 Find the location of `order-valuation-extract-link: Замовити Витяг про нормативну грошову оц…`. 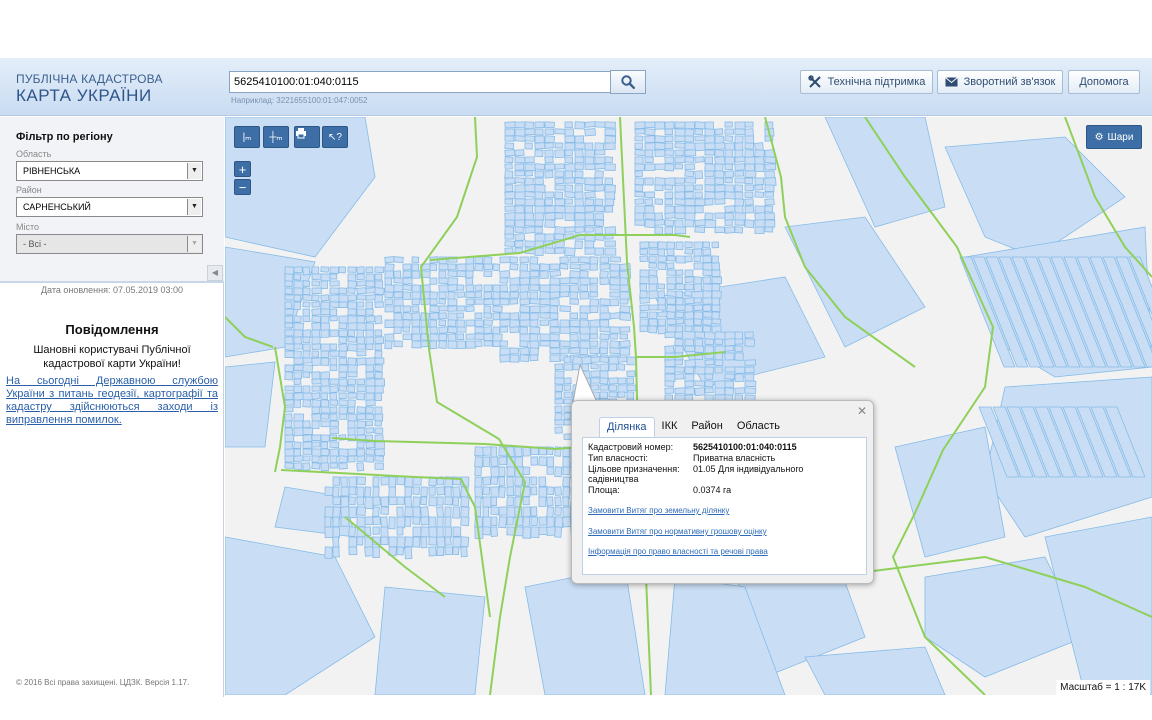

order-valuation-extract-link: Замовити Витяг про нормативну грошову оц… is located at coordinates (677, 531).